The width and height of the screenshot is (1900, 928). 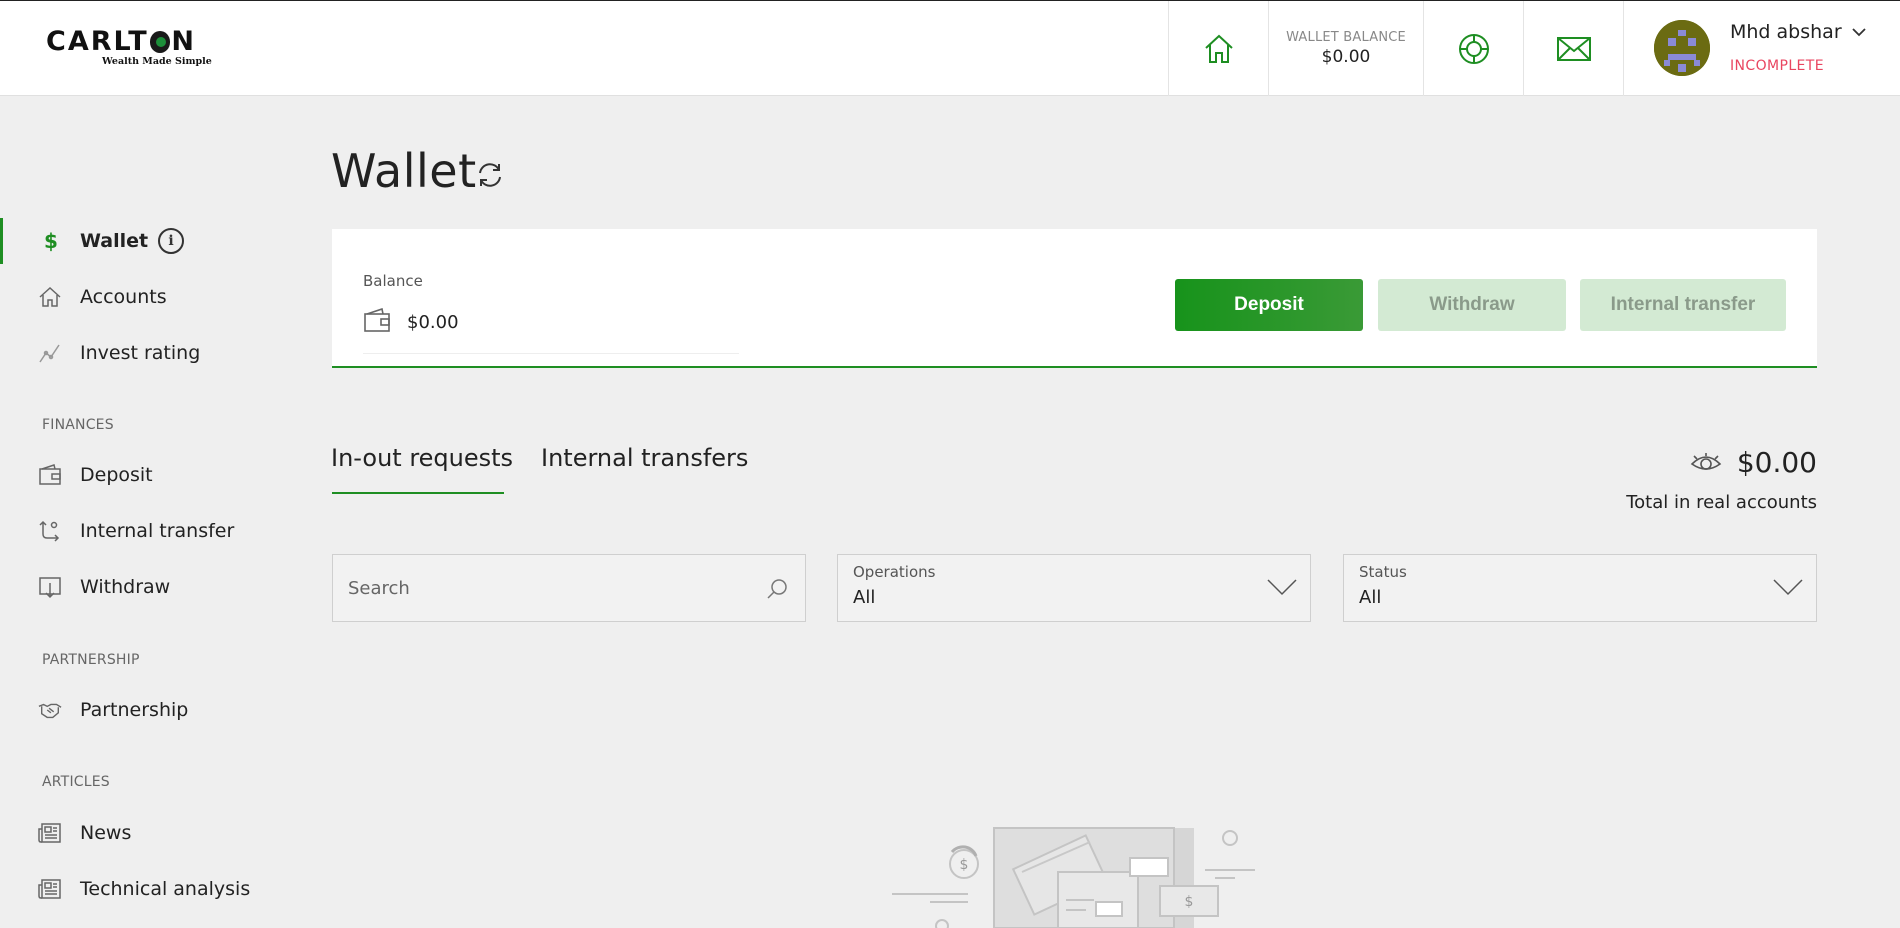 I want to click on sidebar-item-label: Partnership, so click(x=134, y=710).